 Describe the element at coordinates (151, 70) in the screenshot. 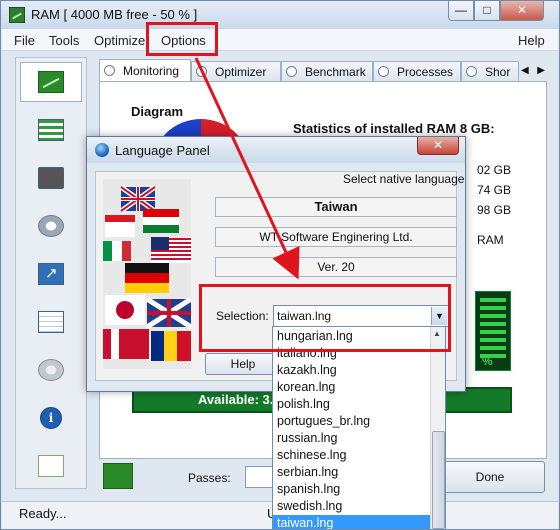

I see `tab-label: Monitoring` at that location.